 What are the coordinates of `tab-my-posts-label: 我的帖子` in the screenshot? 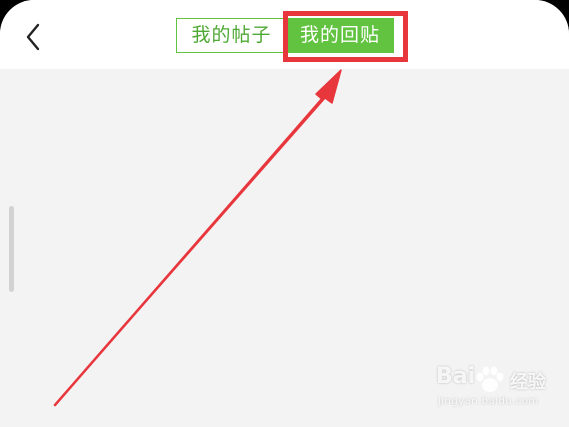 It's located at (231, 35).